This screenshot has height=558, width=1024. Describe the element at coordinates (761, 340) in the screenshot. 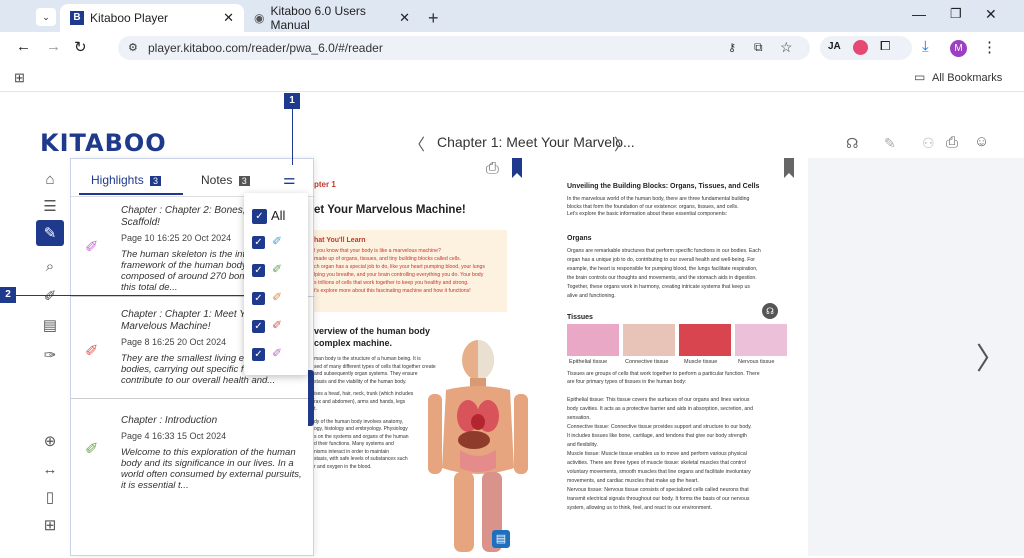

I see `nervous-image` at that location.